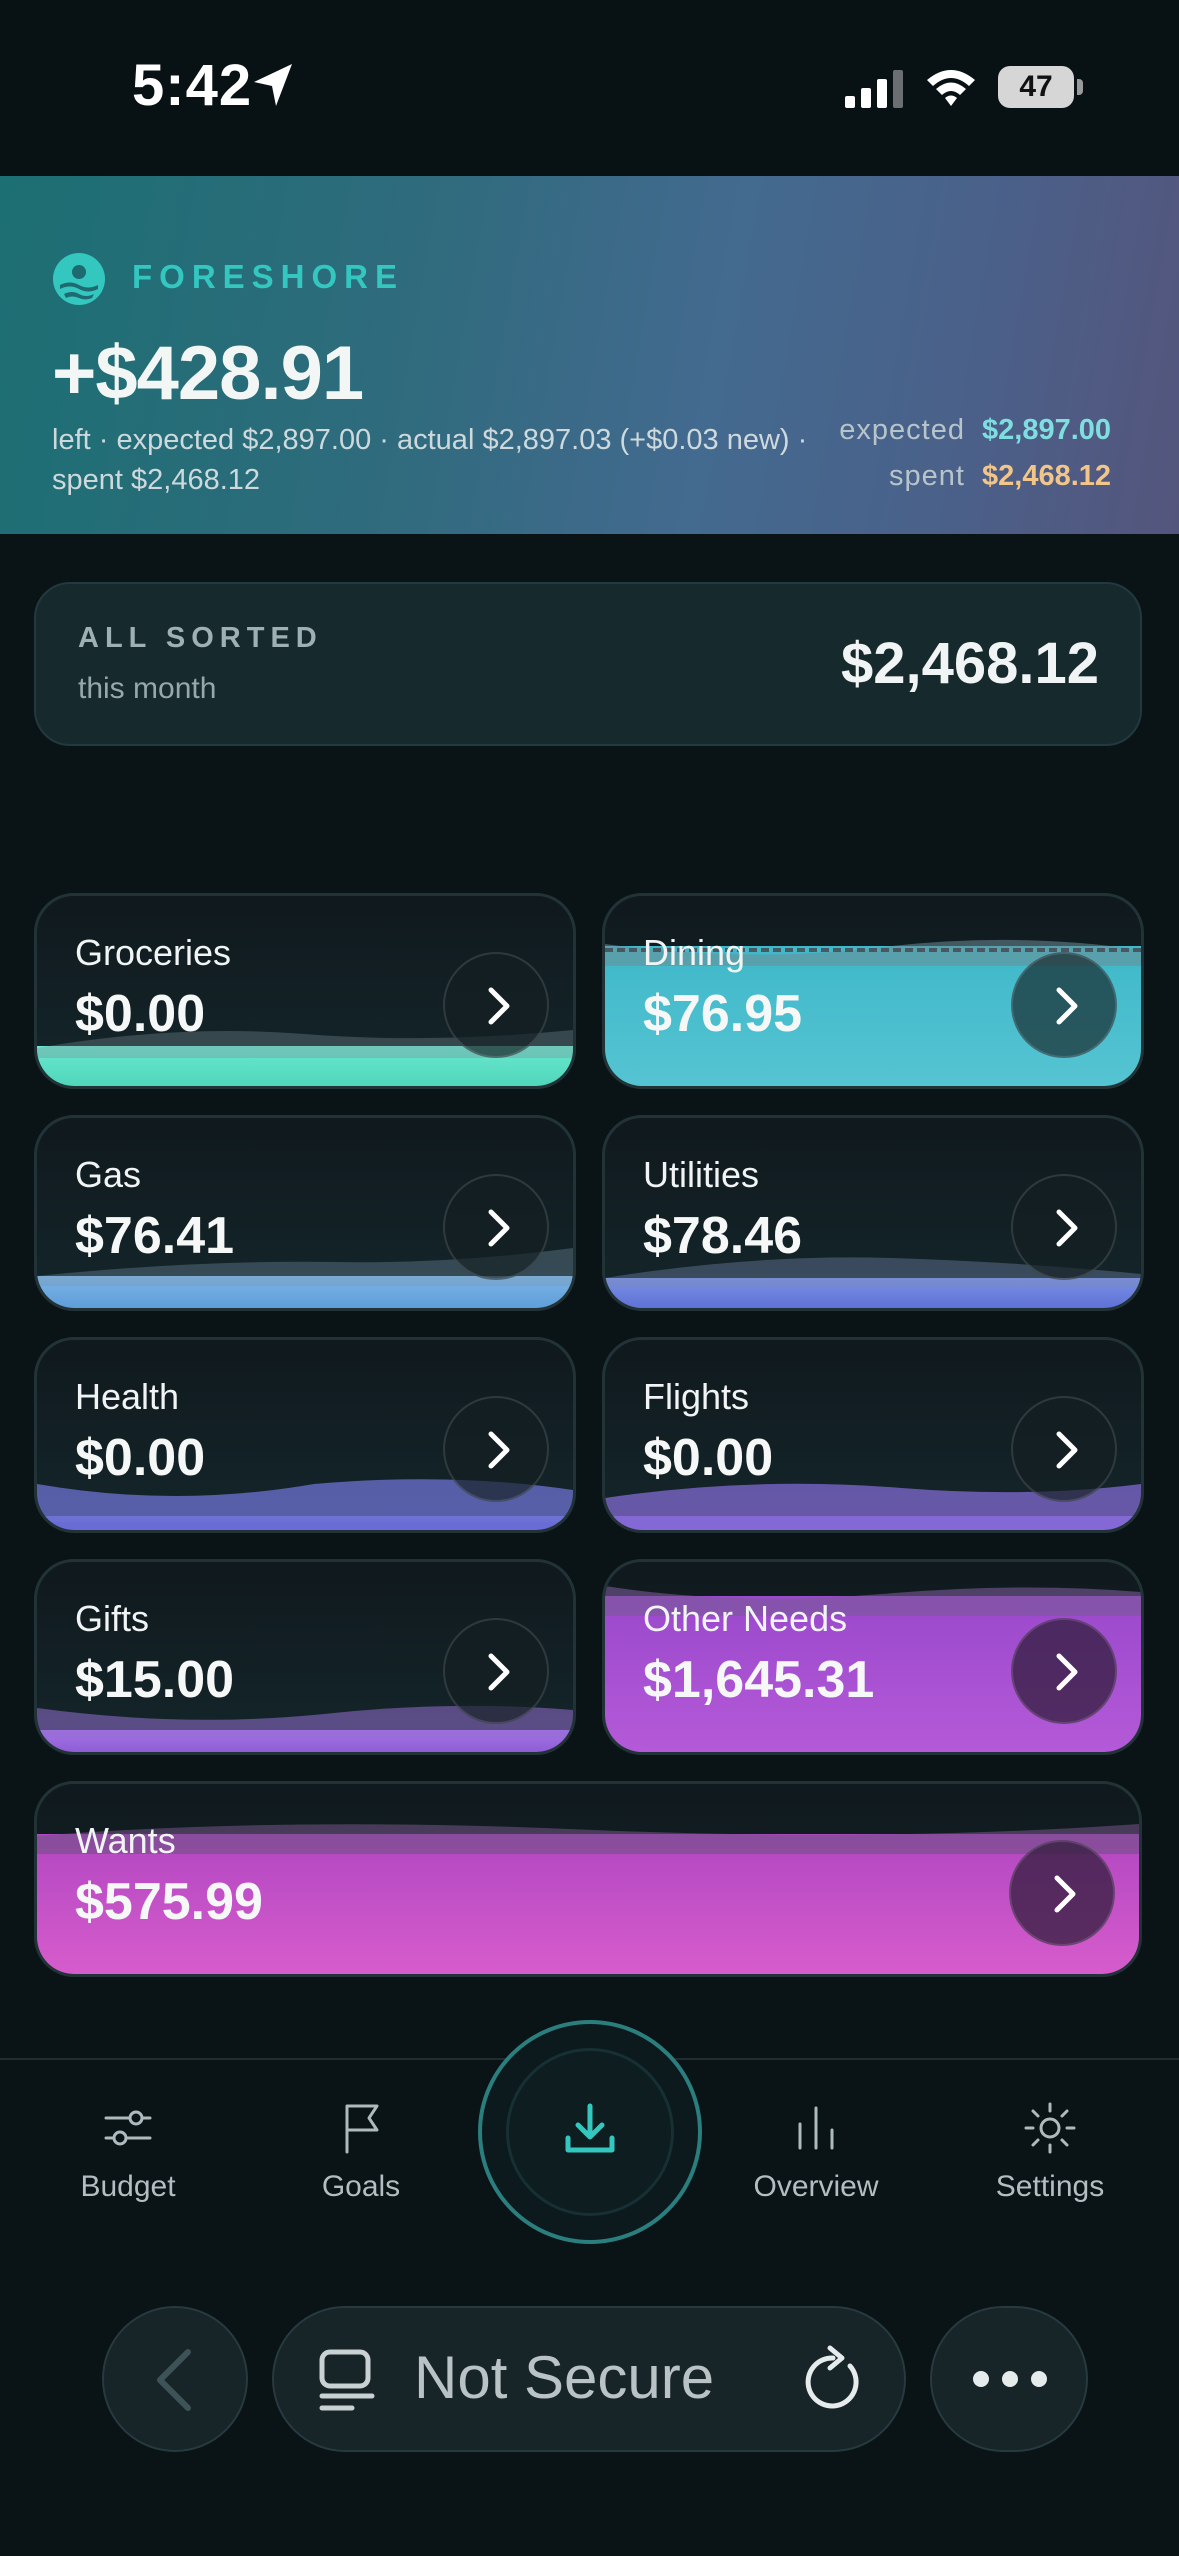 Image resolution: width=1179 pixels, height=2556 pixels. Describe the element at coordinates (125, 1840) in the screenshot. I see `category-name: Wants` at that location.